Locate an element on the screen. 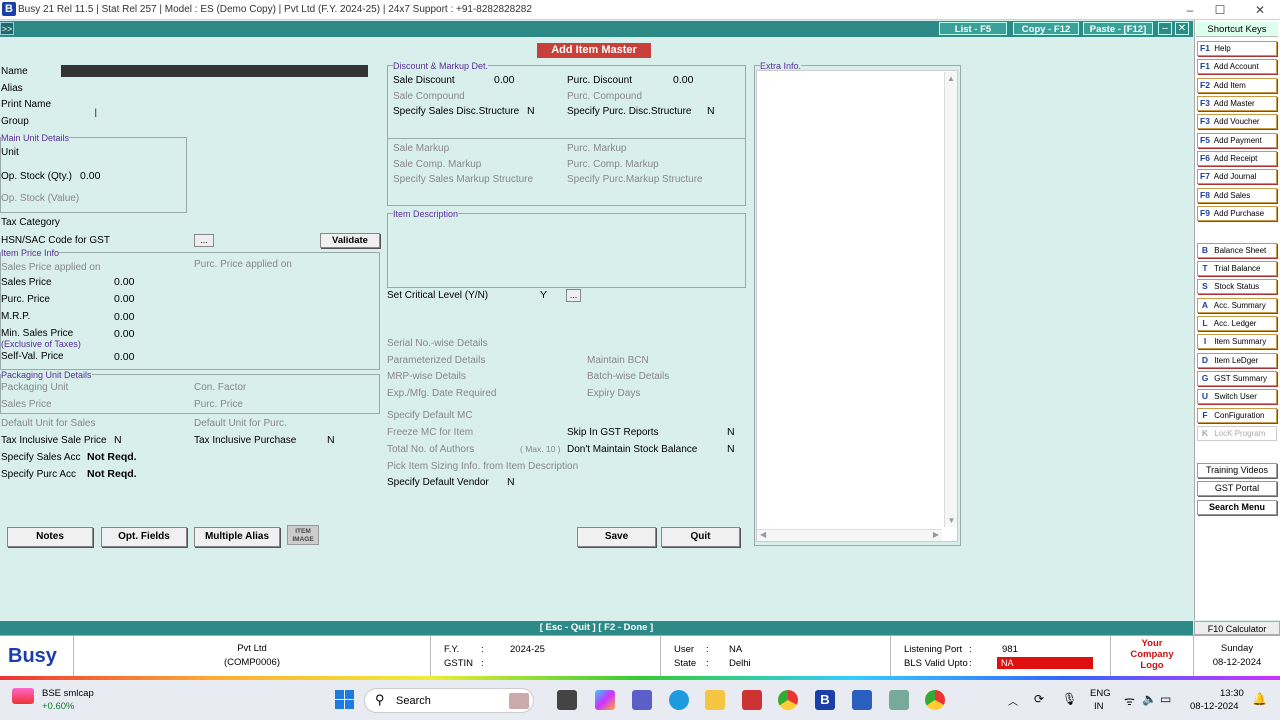  extra-info-vscrollbar: ▲ ▼ is located at coordinates (950, 299).